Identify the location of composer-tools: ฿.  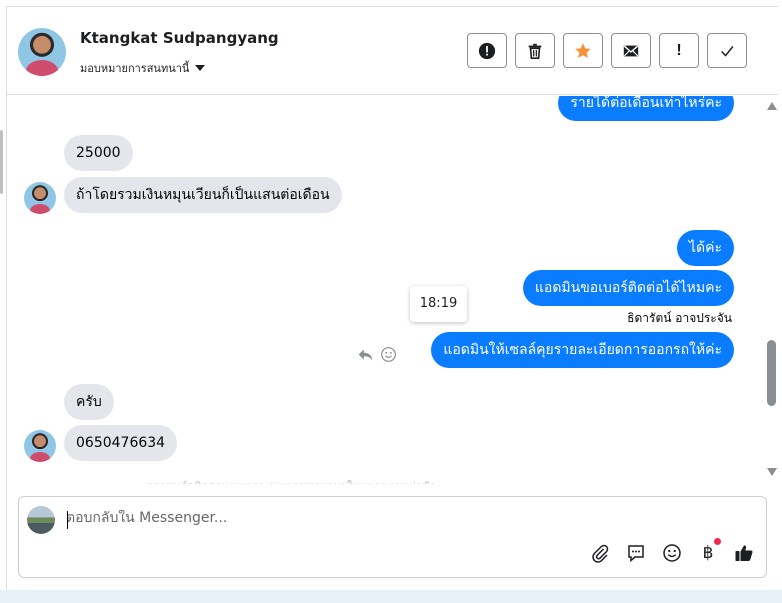
(672, 551).